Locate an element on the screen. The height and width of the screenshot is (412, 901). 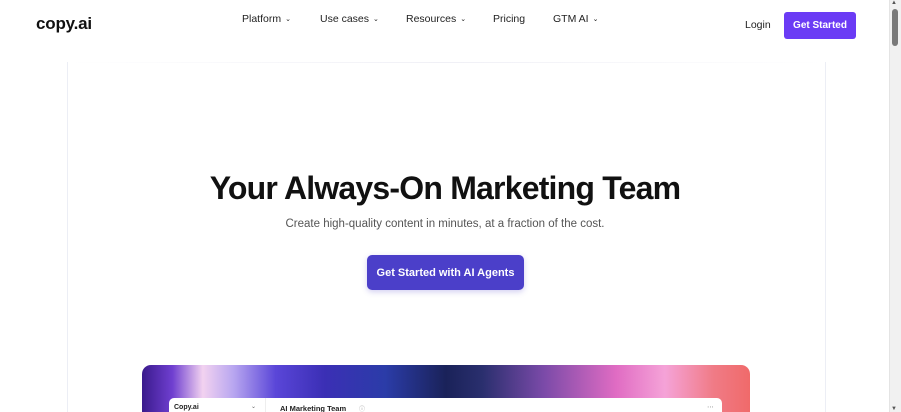
nav-item-pricing: Pricing is located at coordinates (509, 19).